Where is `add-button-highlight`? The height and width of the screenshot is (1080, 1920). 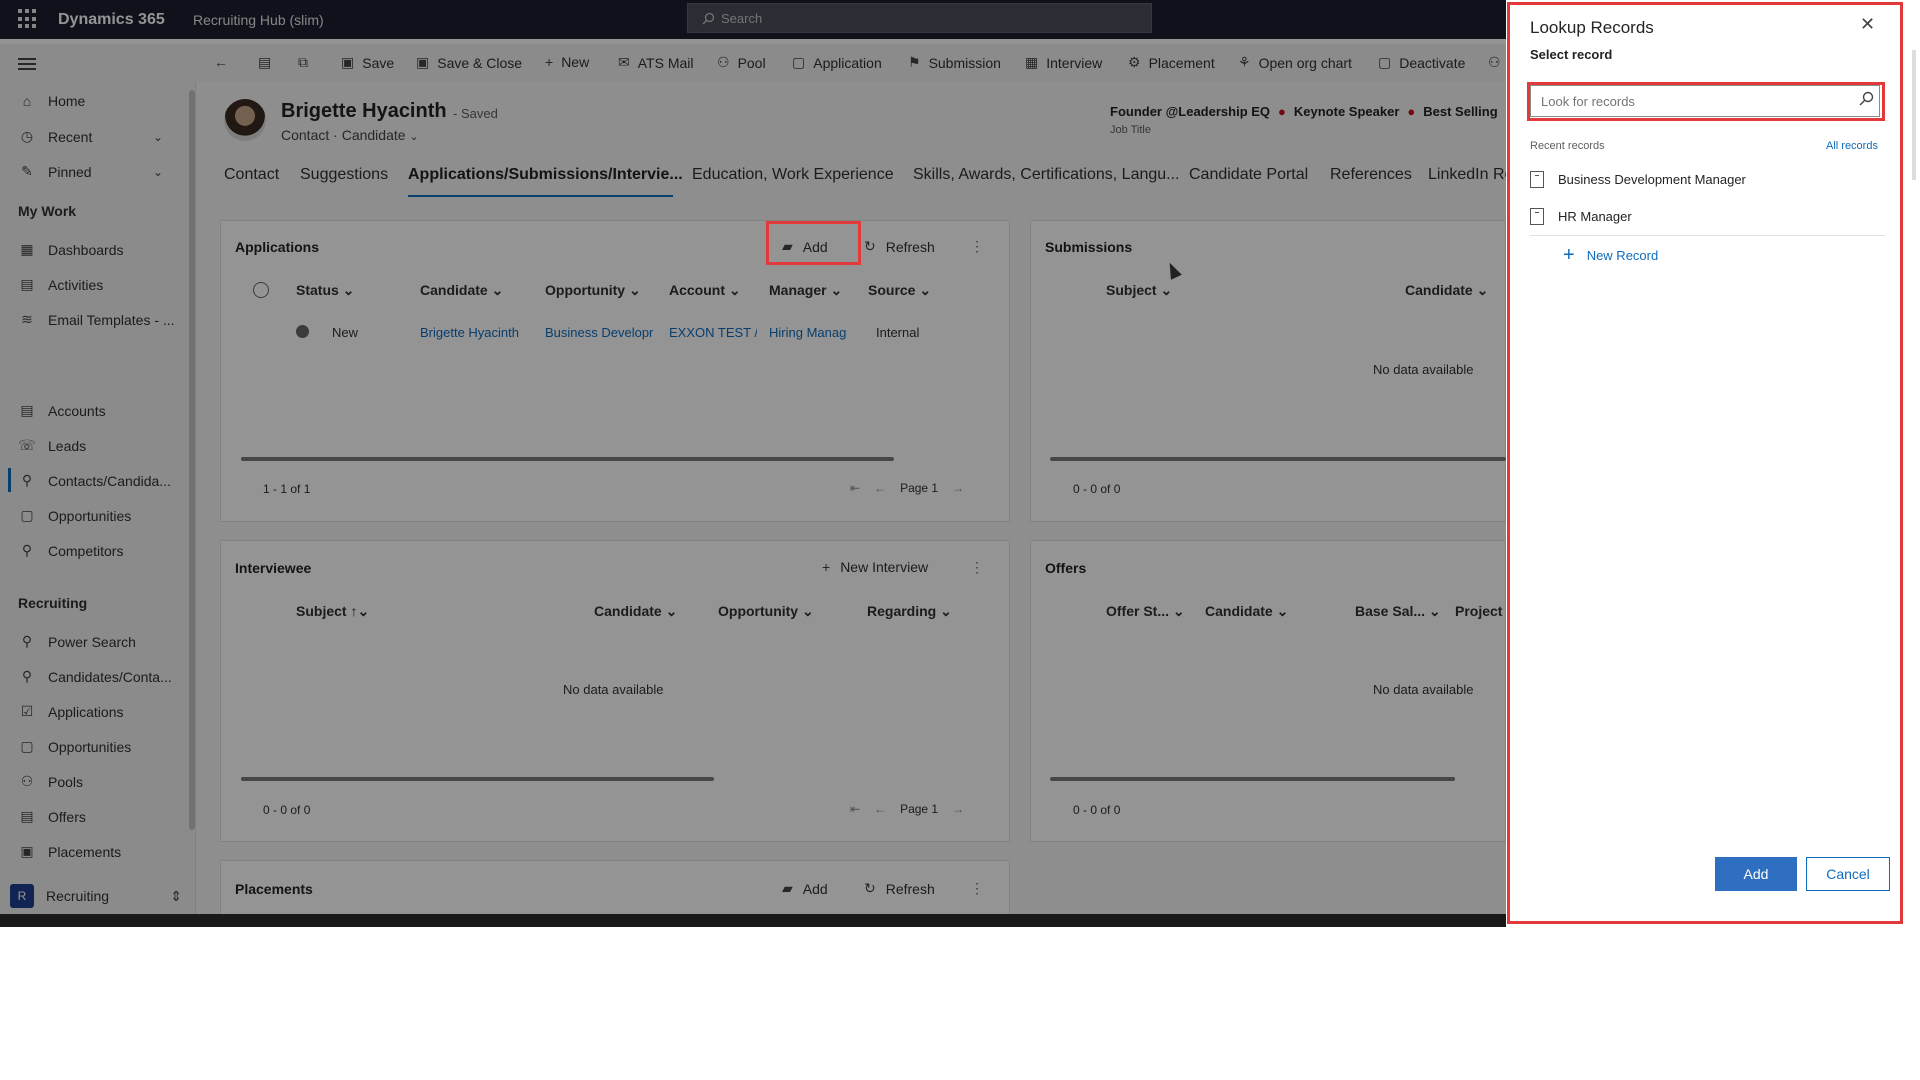 add-button-highlight is located at coordinates (813, 243).